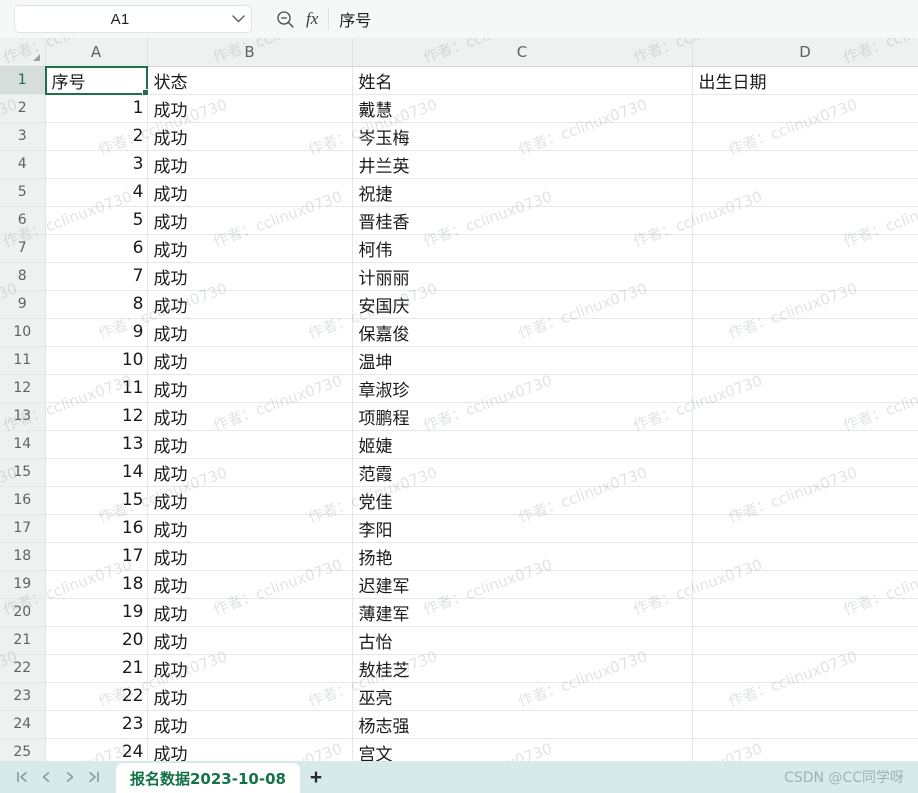  Describe the element at coordinates (96, 164) in the screenshot. I see `cell-a4: 3` at that location.